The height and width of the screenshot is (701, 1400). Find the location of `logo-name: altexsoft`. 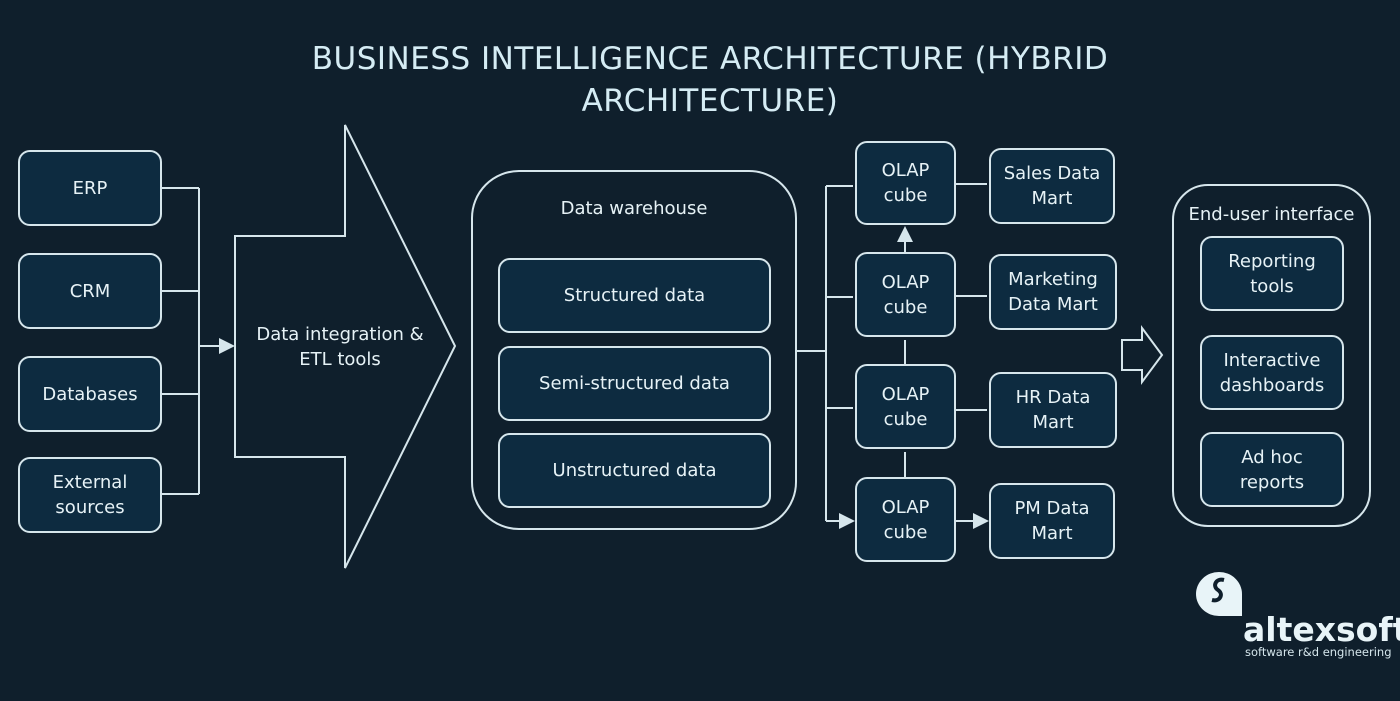

logo-name: altexsoft is located at coordinates (1321, 629).